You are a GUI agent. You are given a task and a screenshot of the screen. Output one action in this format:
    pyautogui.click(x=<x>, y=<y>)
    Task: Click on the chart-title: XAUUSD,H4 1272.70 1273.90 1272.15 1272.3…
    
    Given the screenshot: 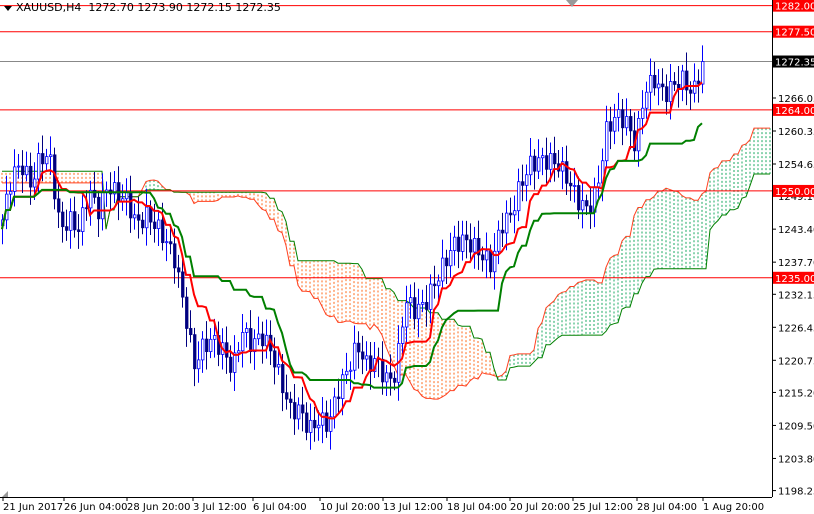 What is the action you would take?
    pyautogui.click(x=142, y=7)
    